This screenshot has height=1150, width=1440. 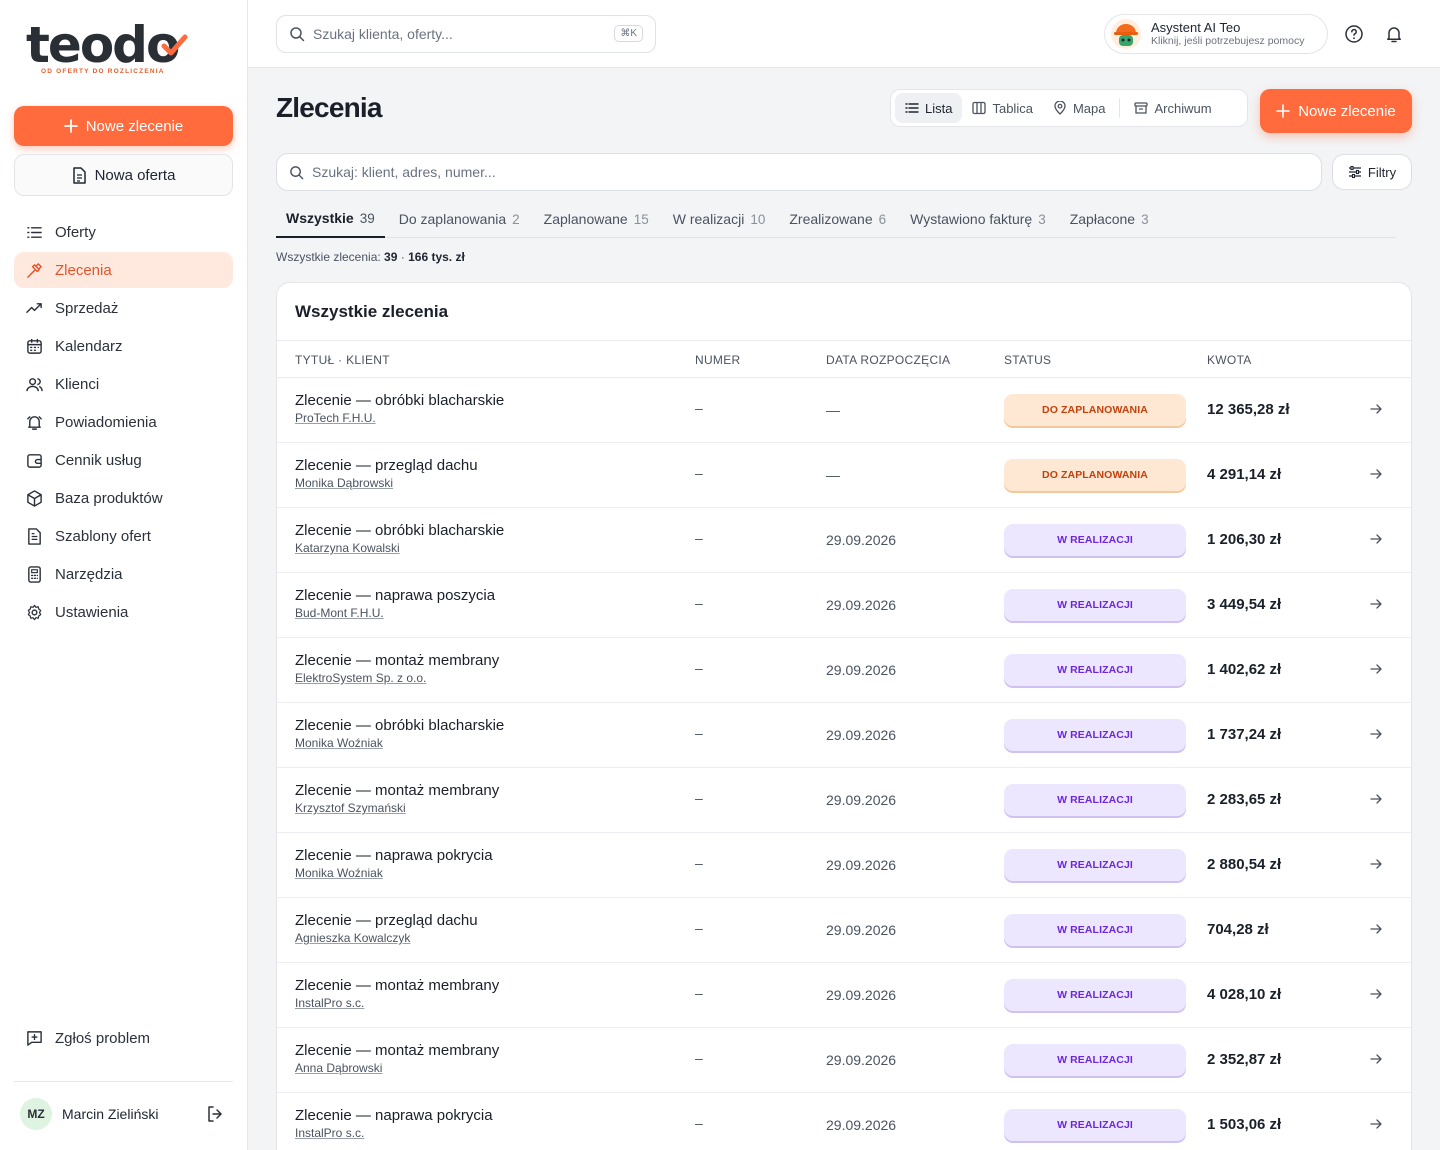 I want to click on notifications-bell-icon, so click(x=1394, y=34).